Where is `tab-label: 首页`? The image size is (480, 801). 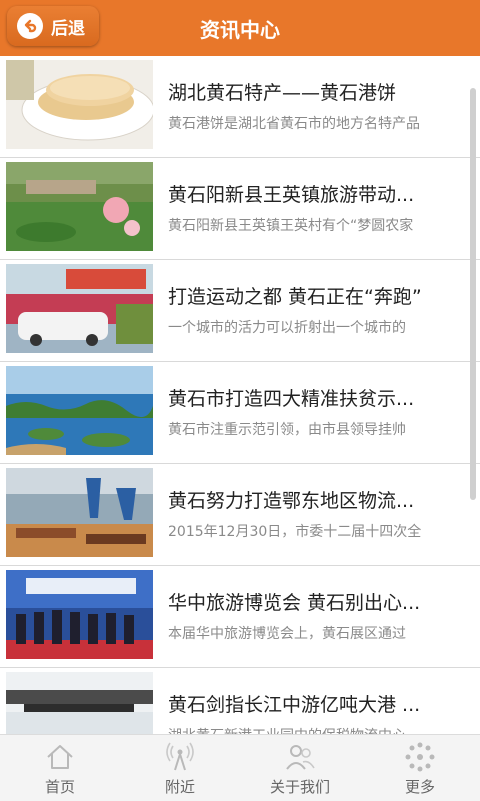
tab-label: 首页 is located at coordinates (59, 786).